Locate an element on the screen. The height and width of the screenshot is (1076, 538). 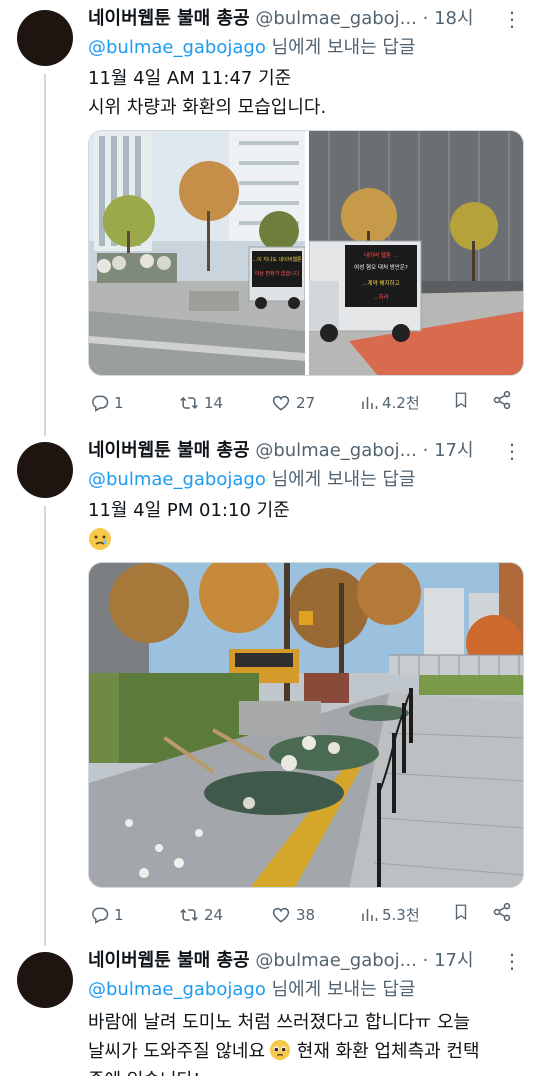
tweet-text-fragment: 현재 화환 업체측과 컨택 is located at coordinates (385, 1051).